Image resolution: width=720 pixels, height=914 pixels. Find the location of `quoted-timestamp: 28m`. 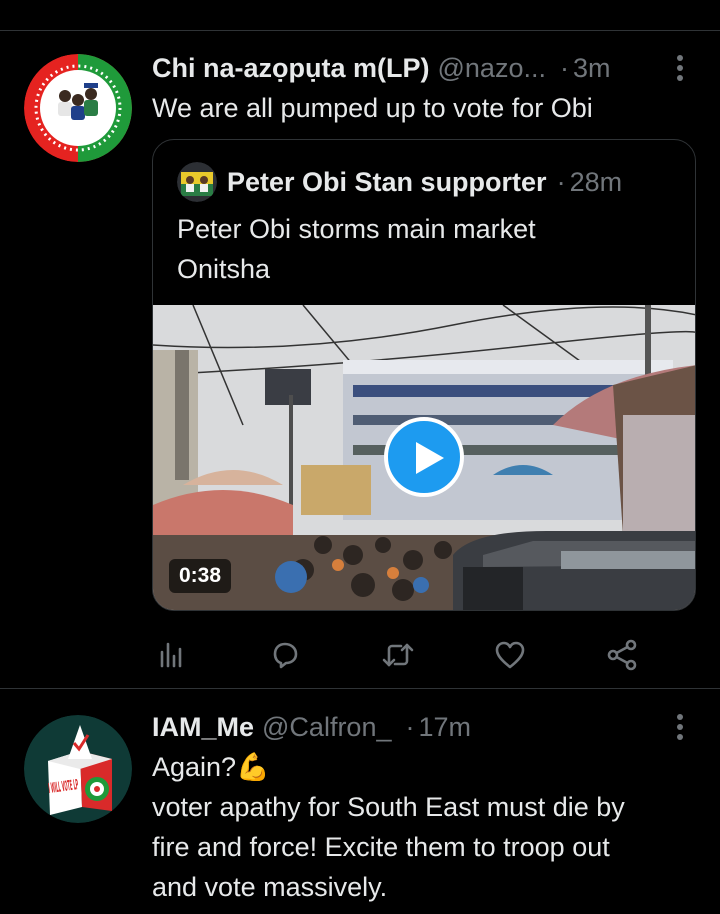

quoted-timestamp: 28m is located at coordinates (596, 182).